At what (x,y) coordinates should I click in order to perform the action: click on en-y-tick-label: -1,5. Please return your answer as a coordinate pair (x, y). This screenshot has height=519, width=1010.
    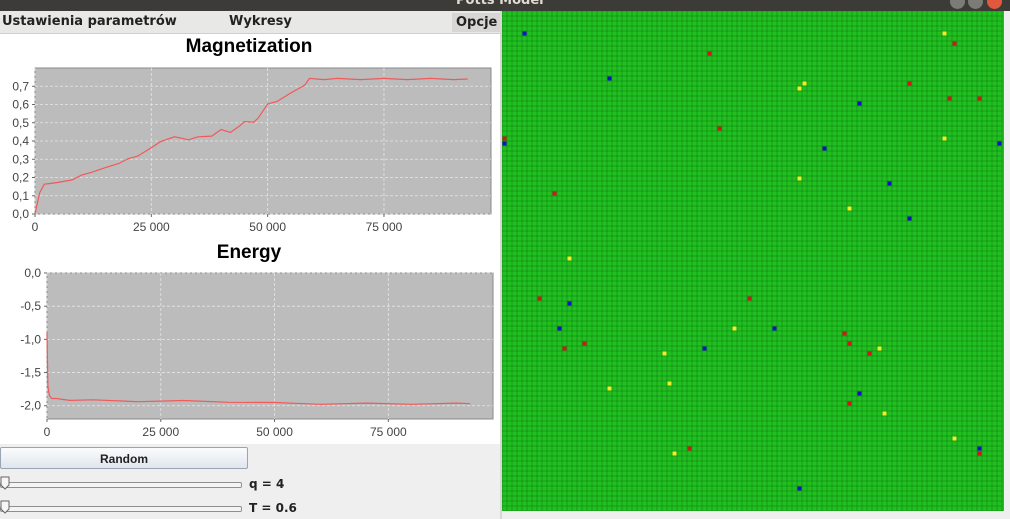
    Looking at the image, I should click on (30, 373).